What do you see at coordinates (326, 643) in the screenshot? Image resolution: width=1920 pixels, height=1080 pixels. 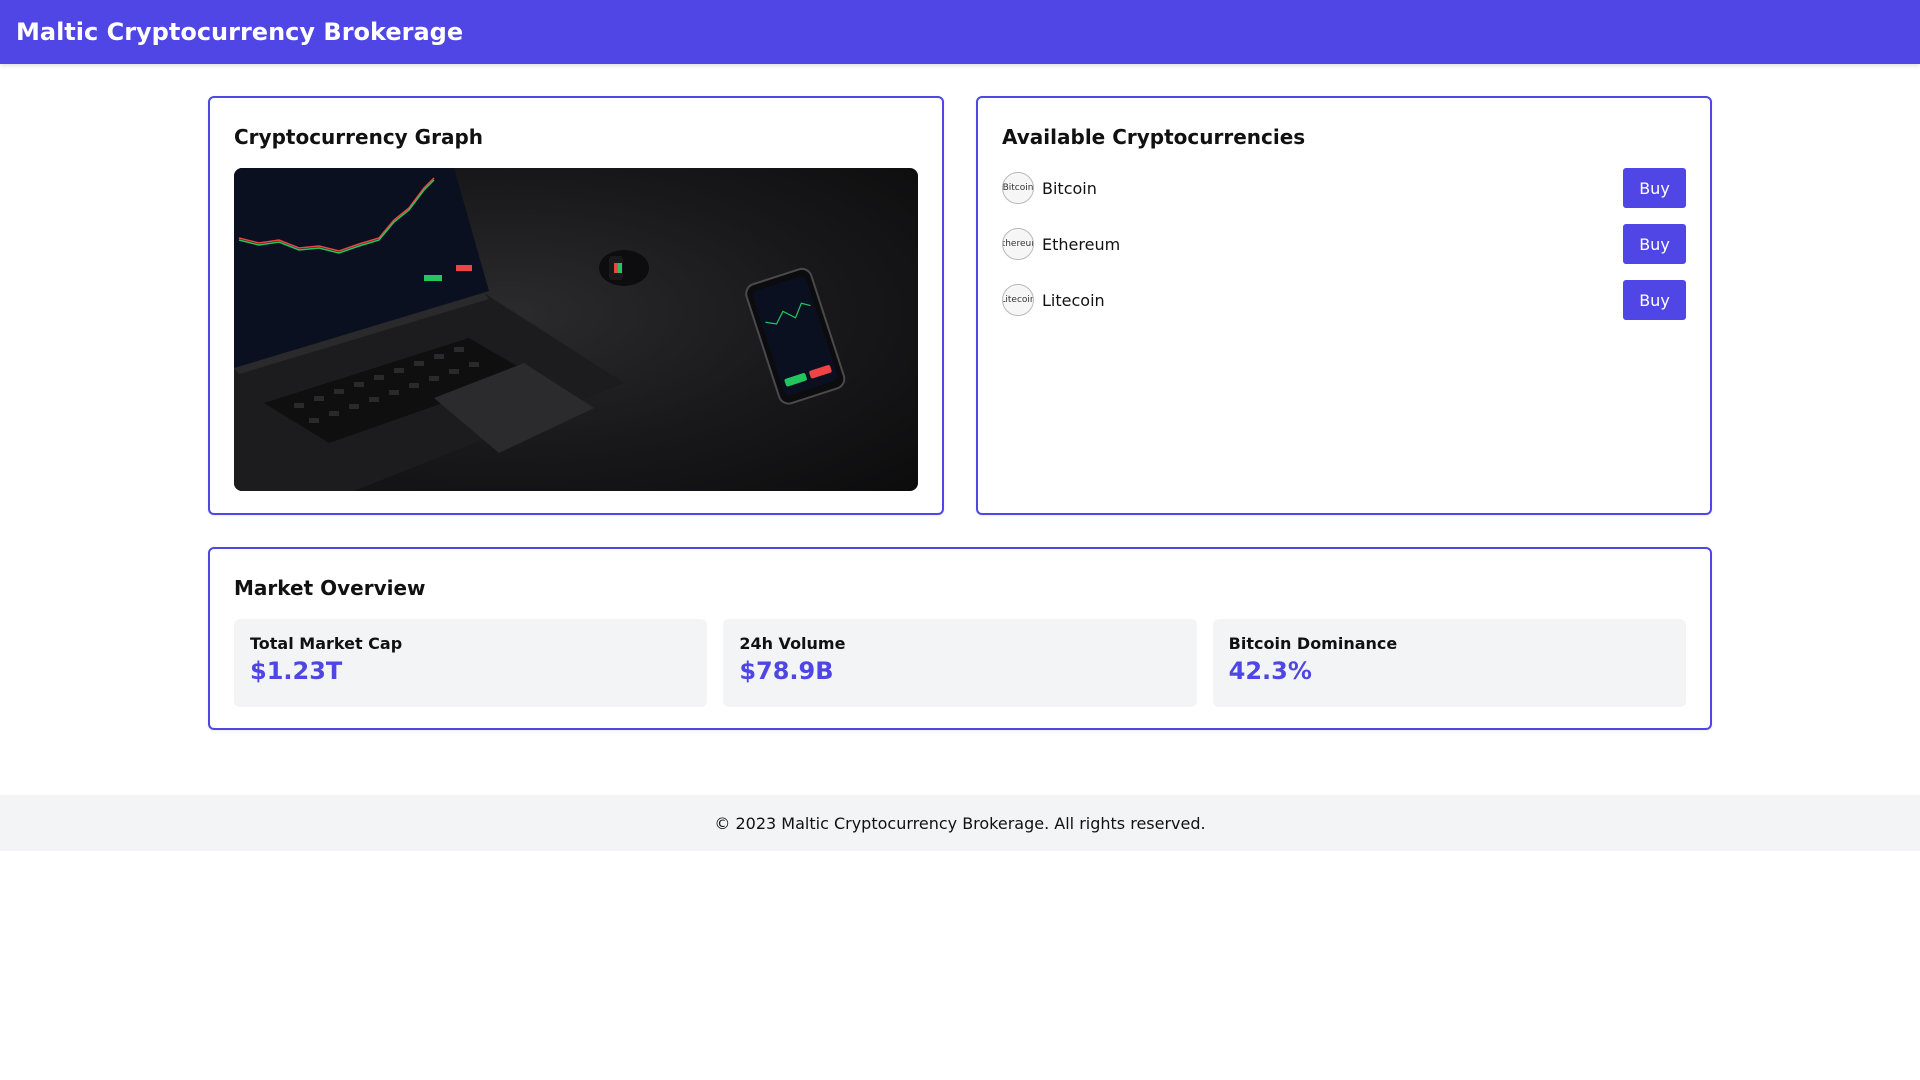 I see `stat-label: Total Market Cap` at bounding box center [326, 643].